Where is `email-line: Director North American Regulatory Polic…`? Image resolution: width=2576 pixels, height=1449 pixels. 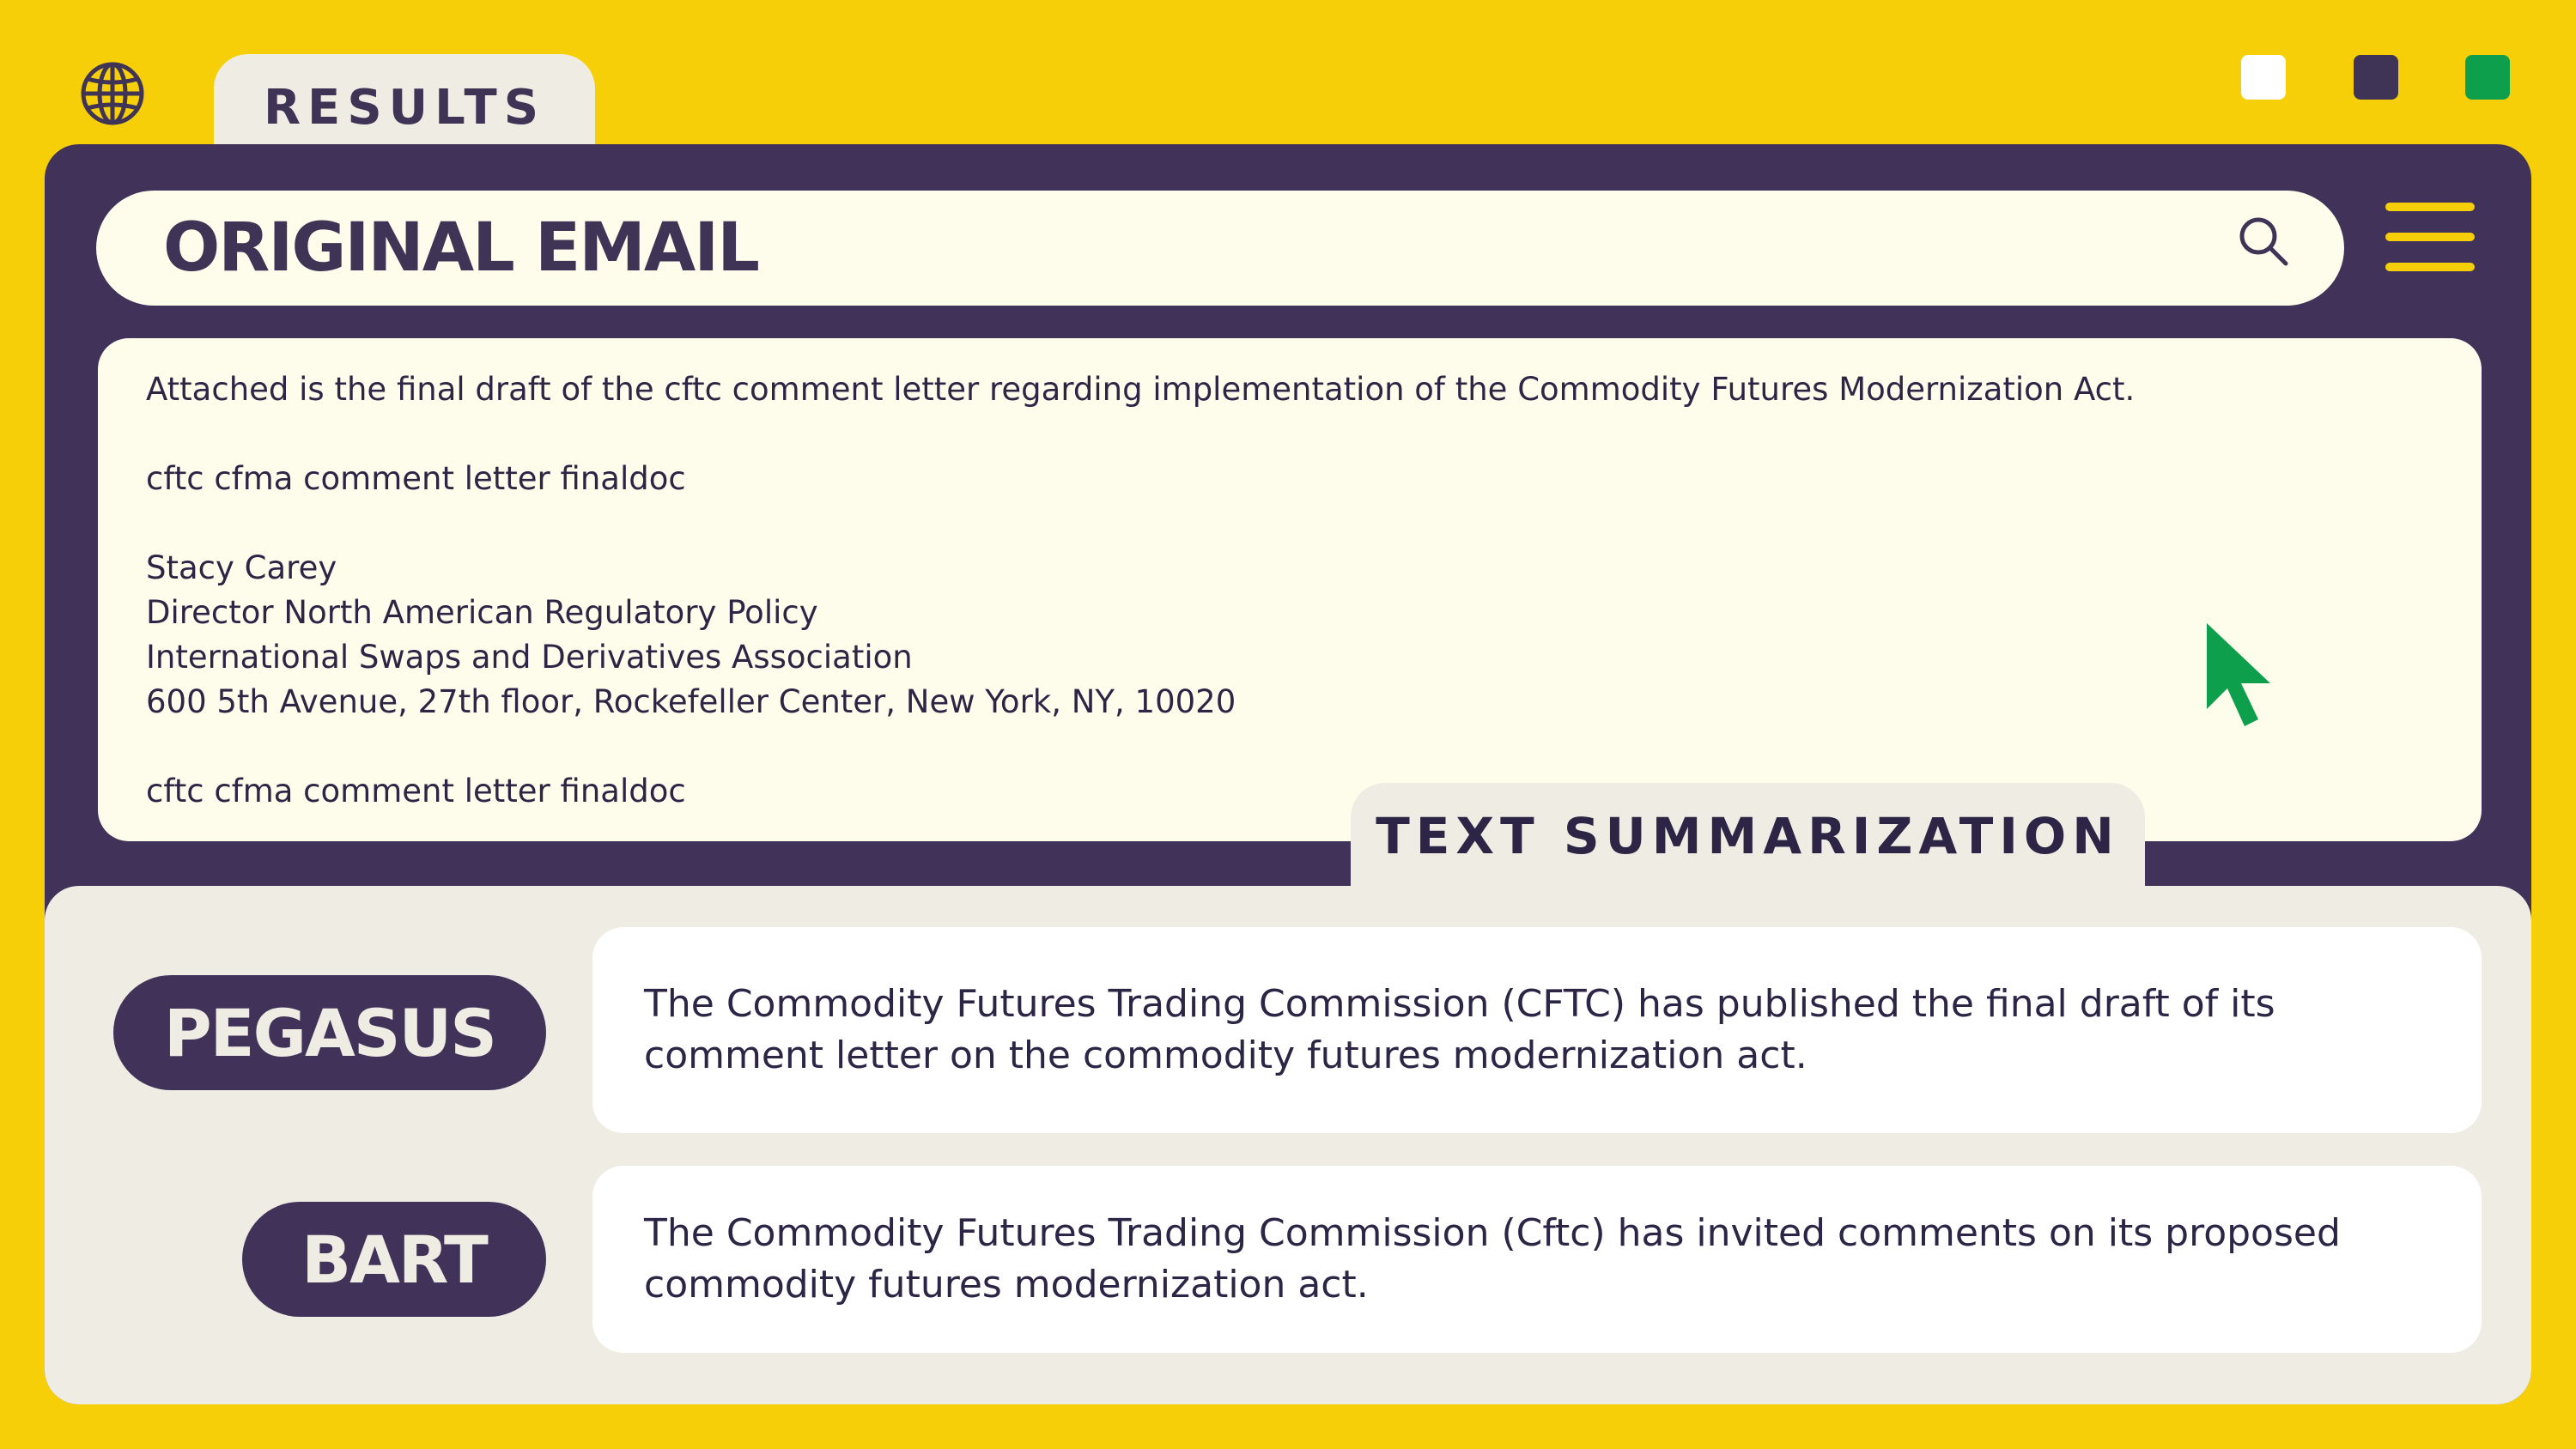
email-line: Director North American Regulatory Polic… is located at coordinates (482, 612).